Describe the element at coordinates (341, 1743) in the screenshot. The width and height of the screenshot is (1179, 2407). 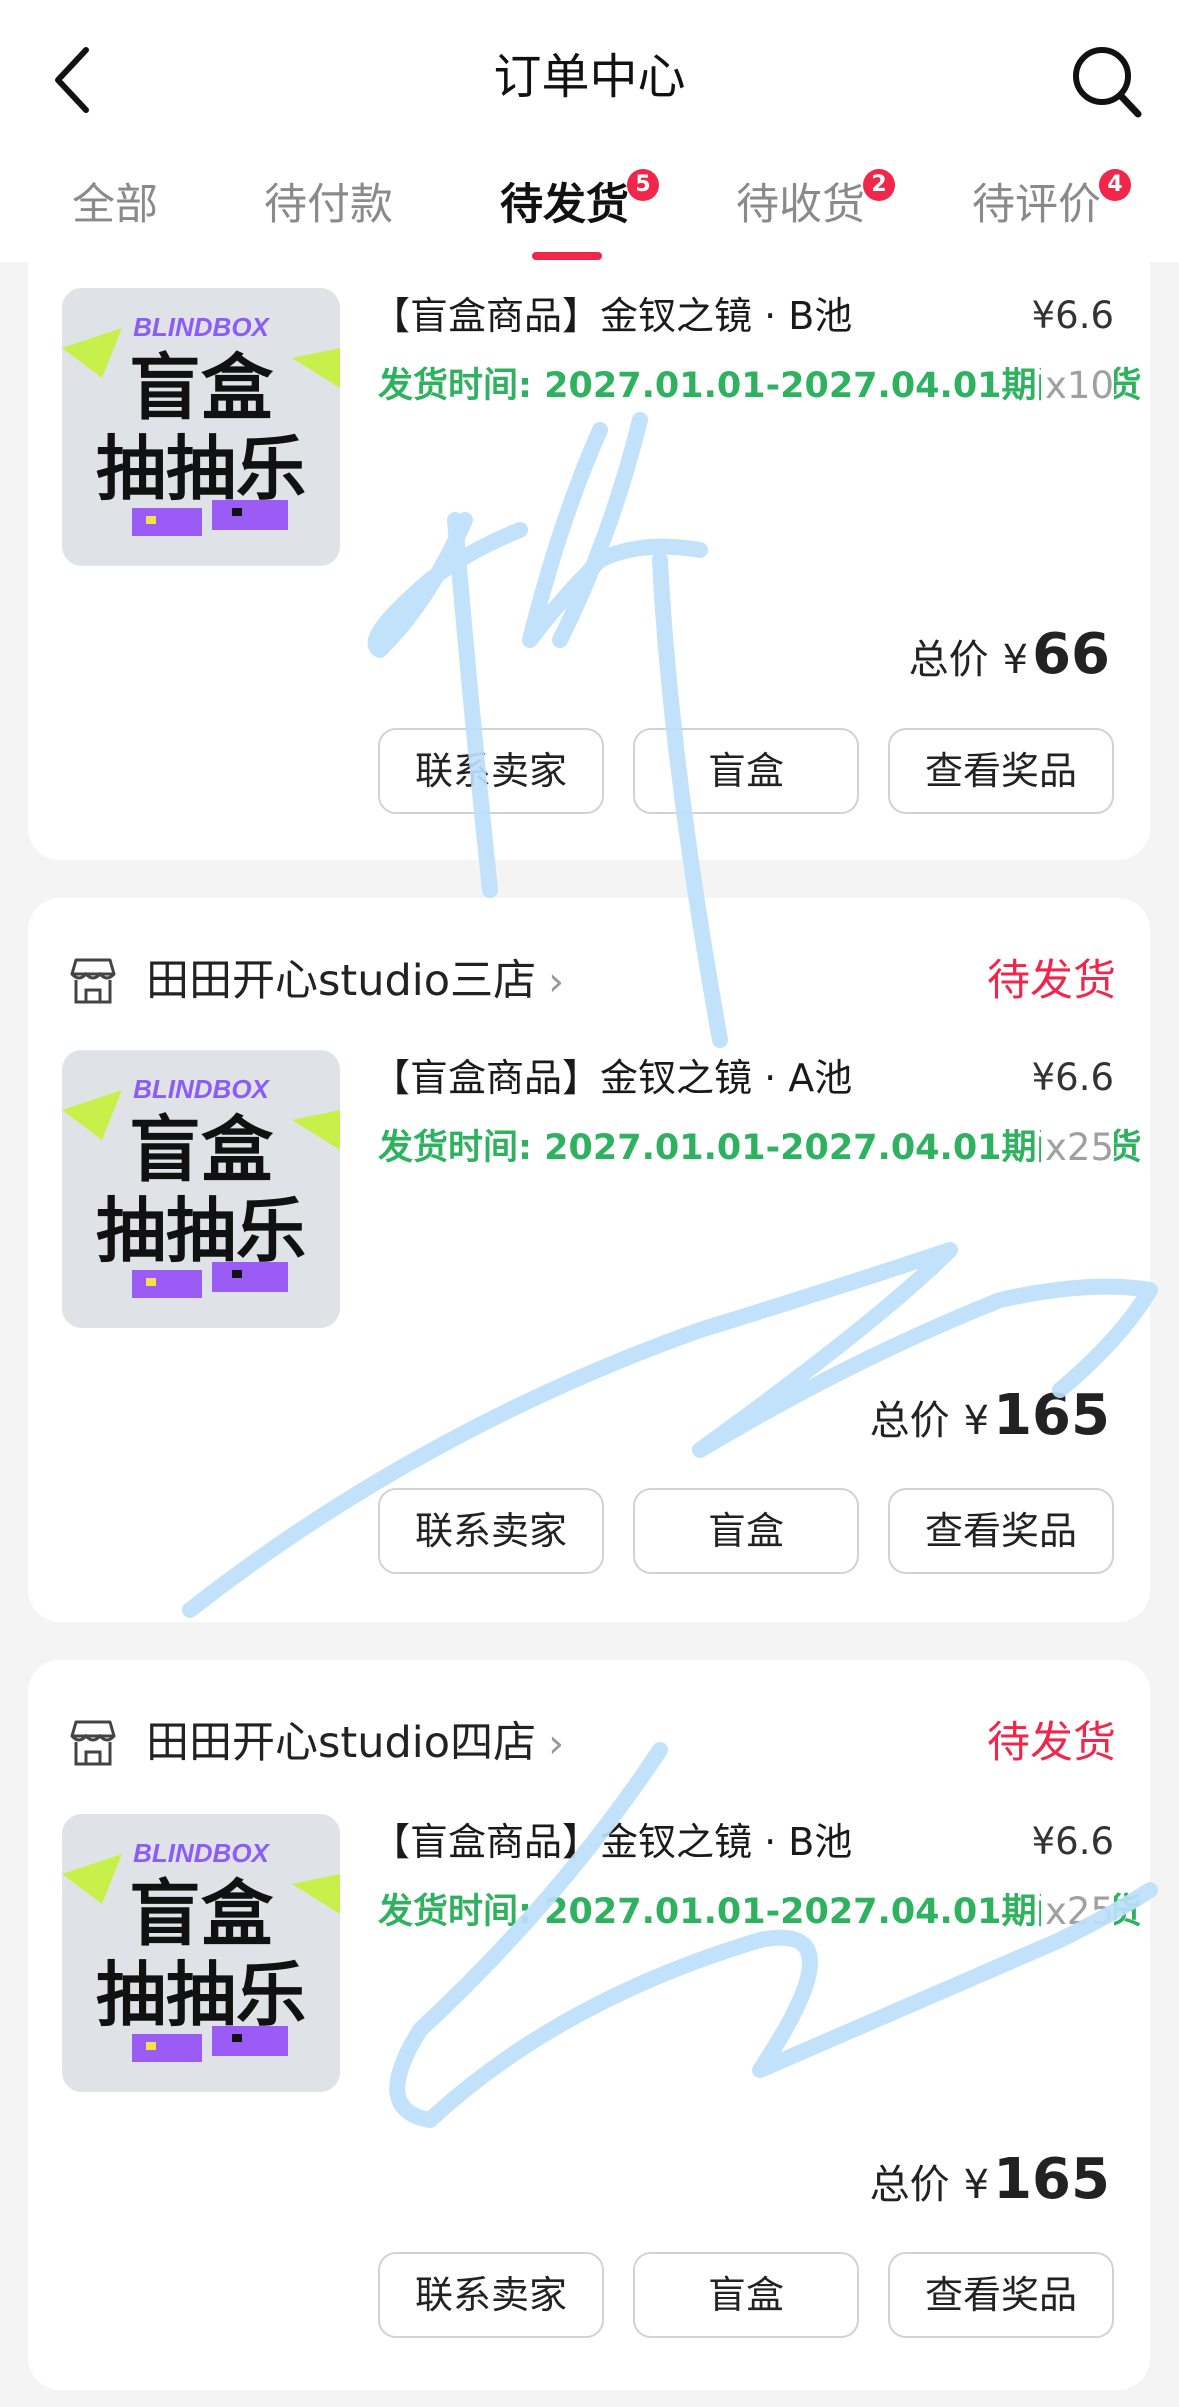
I see `shop-name-text: 田田开心studio四店` at that location.